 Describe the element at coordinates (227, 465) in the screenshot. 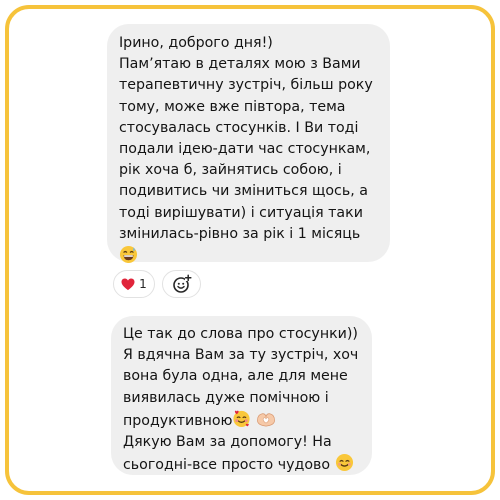

I see `message-text: сьогодні-все просто чудово` at that location.